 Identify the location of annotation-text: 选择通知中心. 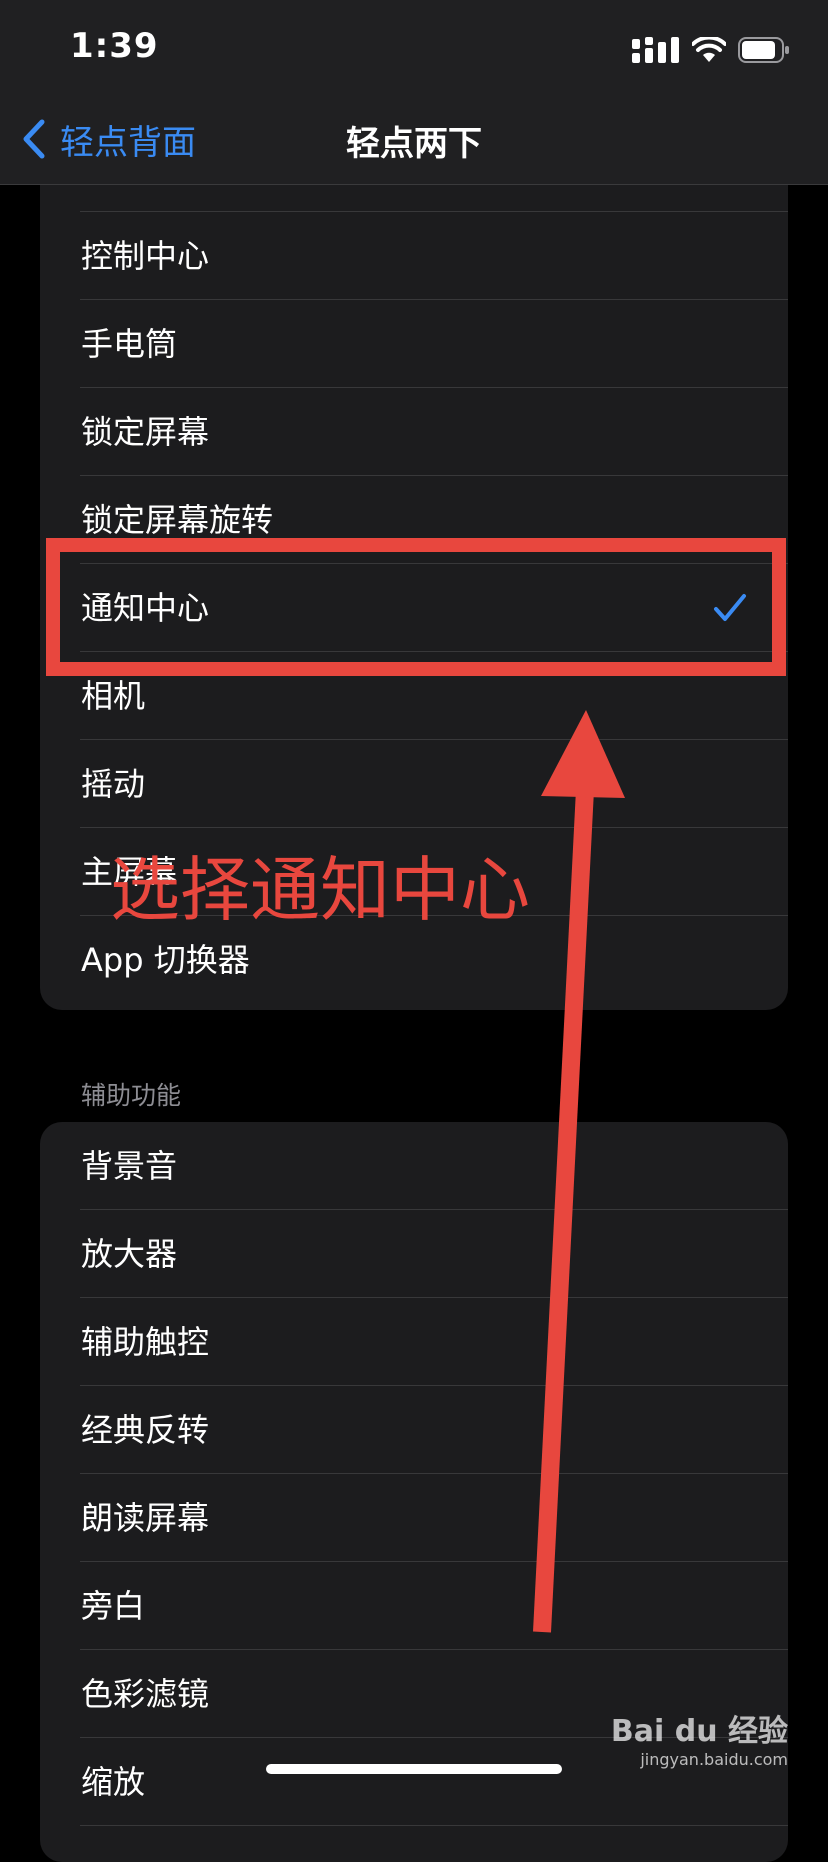
(320, 890).